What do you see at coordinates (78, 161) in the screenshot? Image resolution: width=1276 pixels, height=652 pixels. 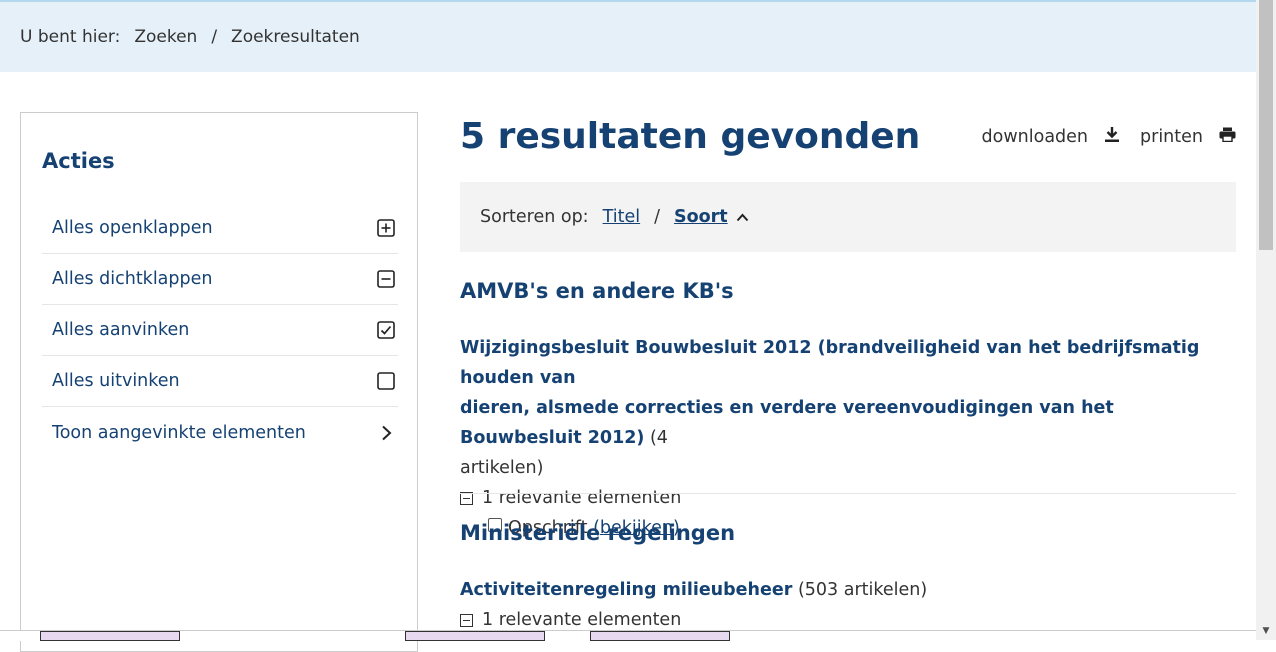 I see `sidebar-title: Acties` at bounding box center [78, 161].